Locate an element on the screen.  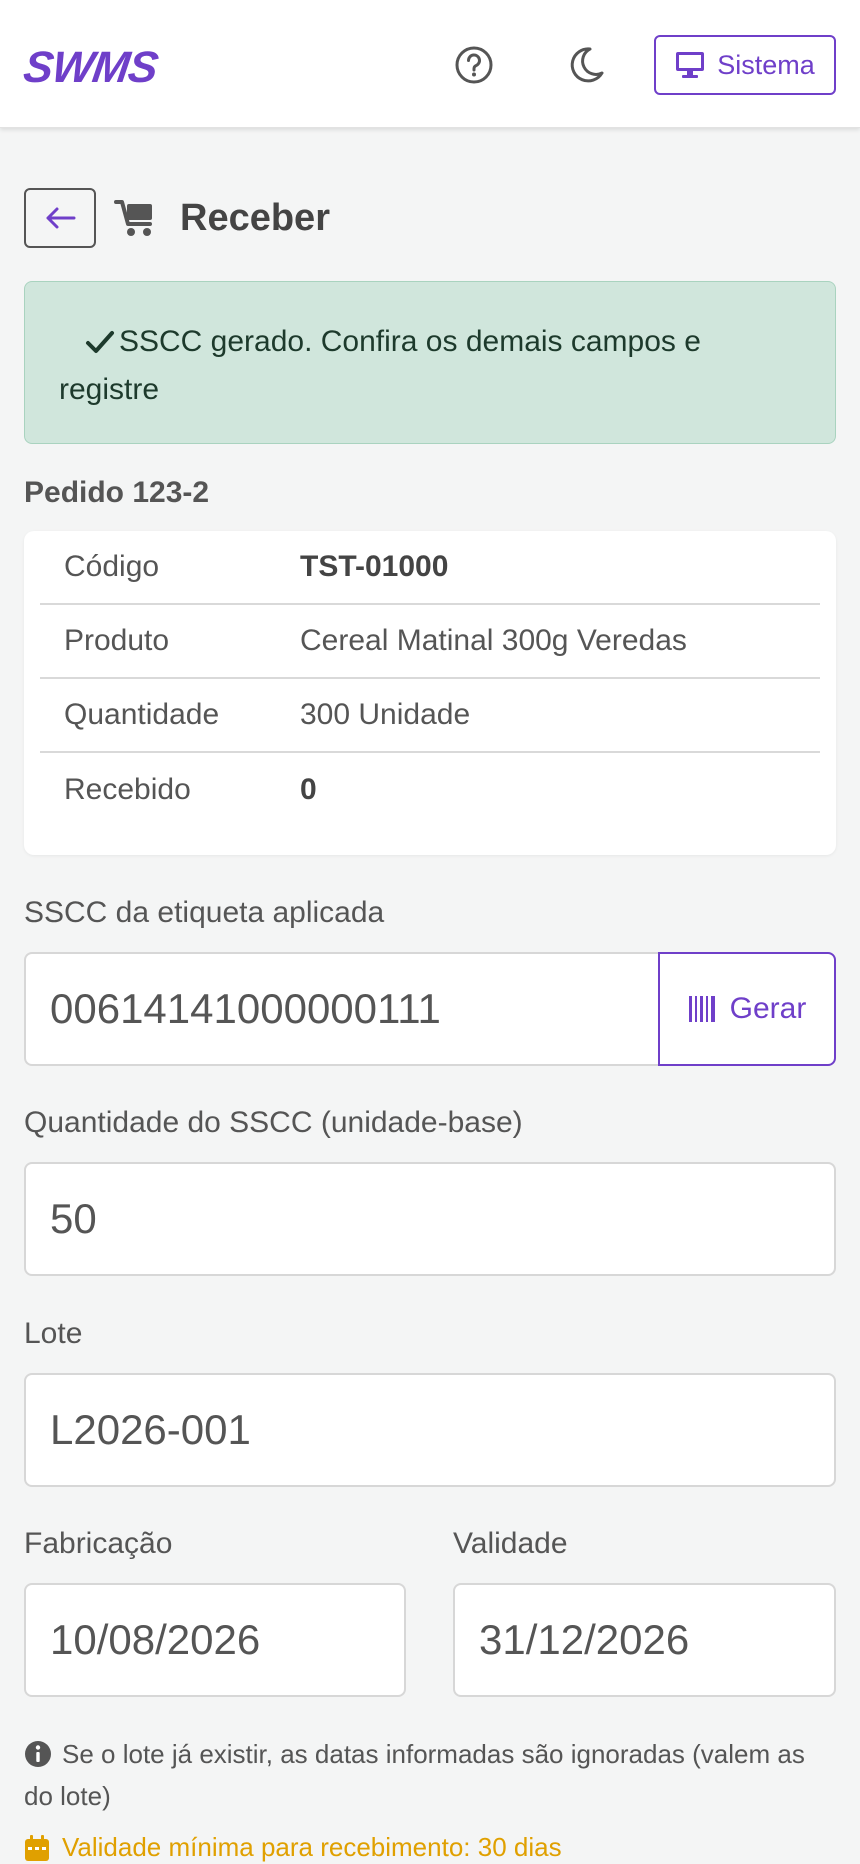
table-row: Código TST-01000 is located at coordinates (430, 568).